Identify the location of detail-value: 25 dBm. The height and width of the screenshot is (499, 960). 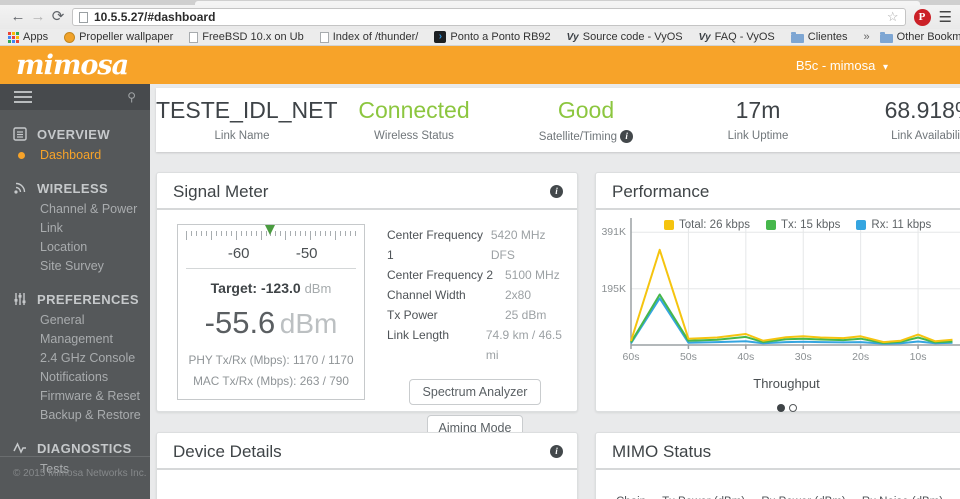
(526, 315).